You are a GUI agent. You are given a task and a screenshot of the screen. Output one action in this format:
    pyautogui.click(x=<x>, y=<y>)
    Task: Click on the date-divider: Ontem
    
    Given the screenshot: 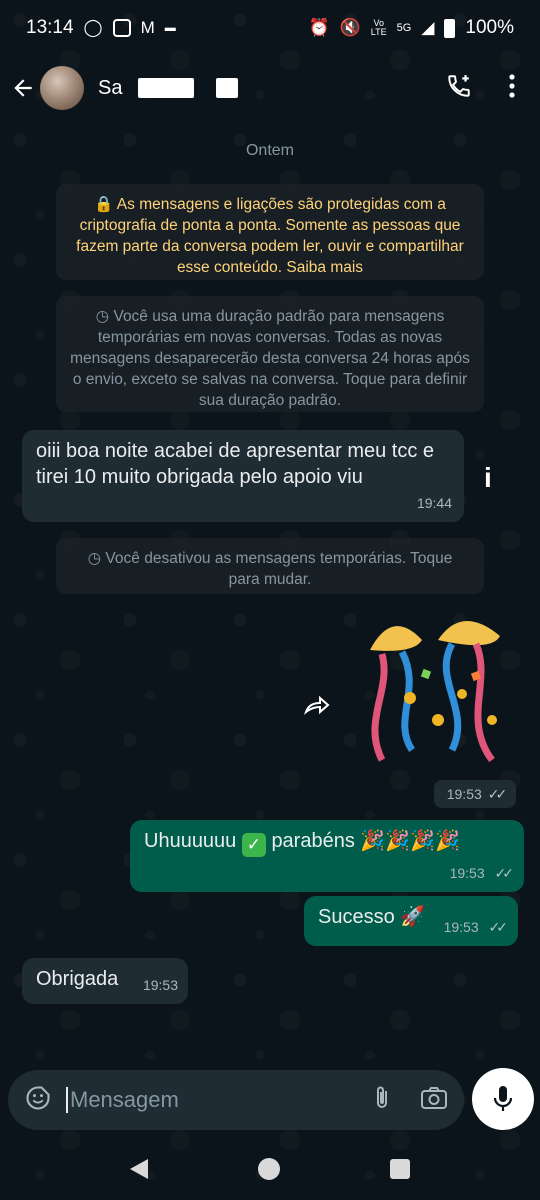 What is the action you would take?
    pyautogui.click(x=269, y=150)
    